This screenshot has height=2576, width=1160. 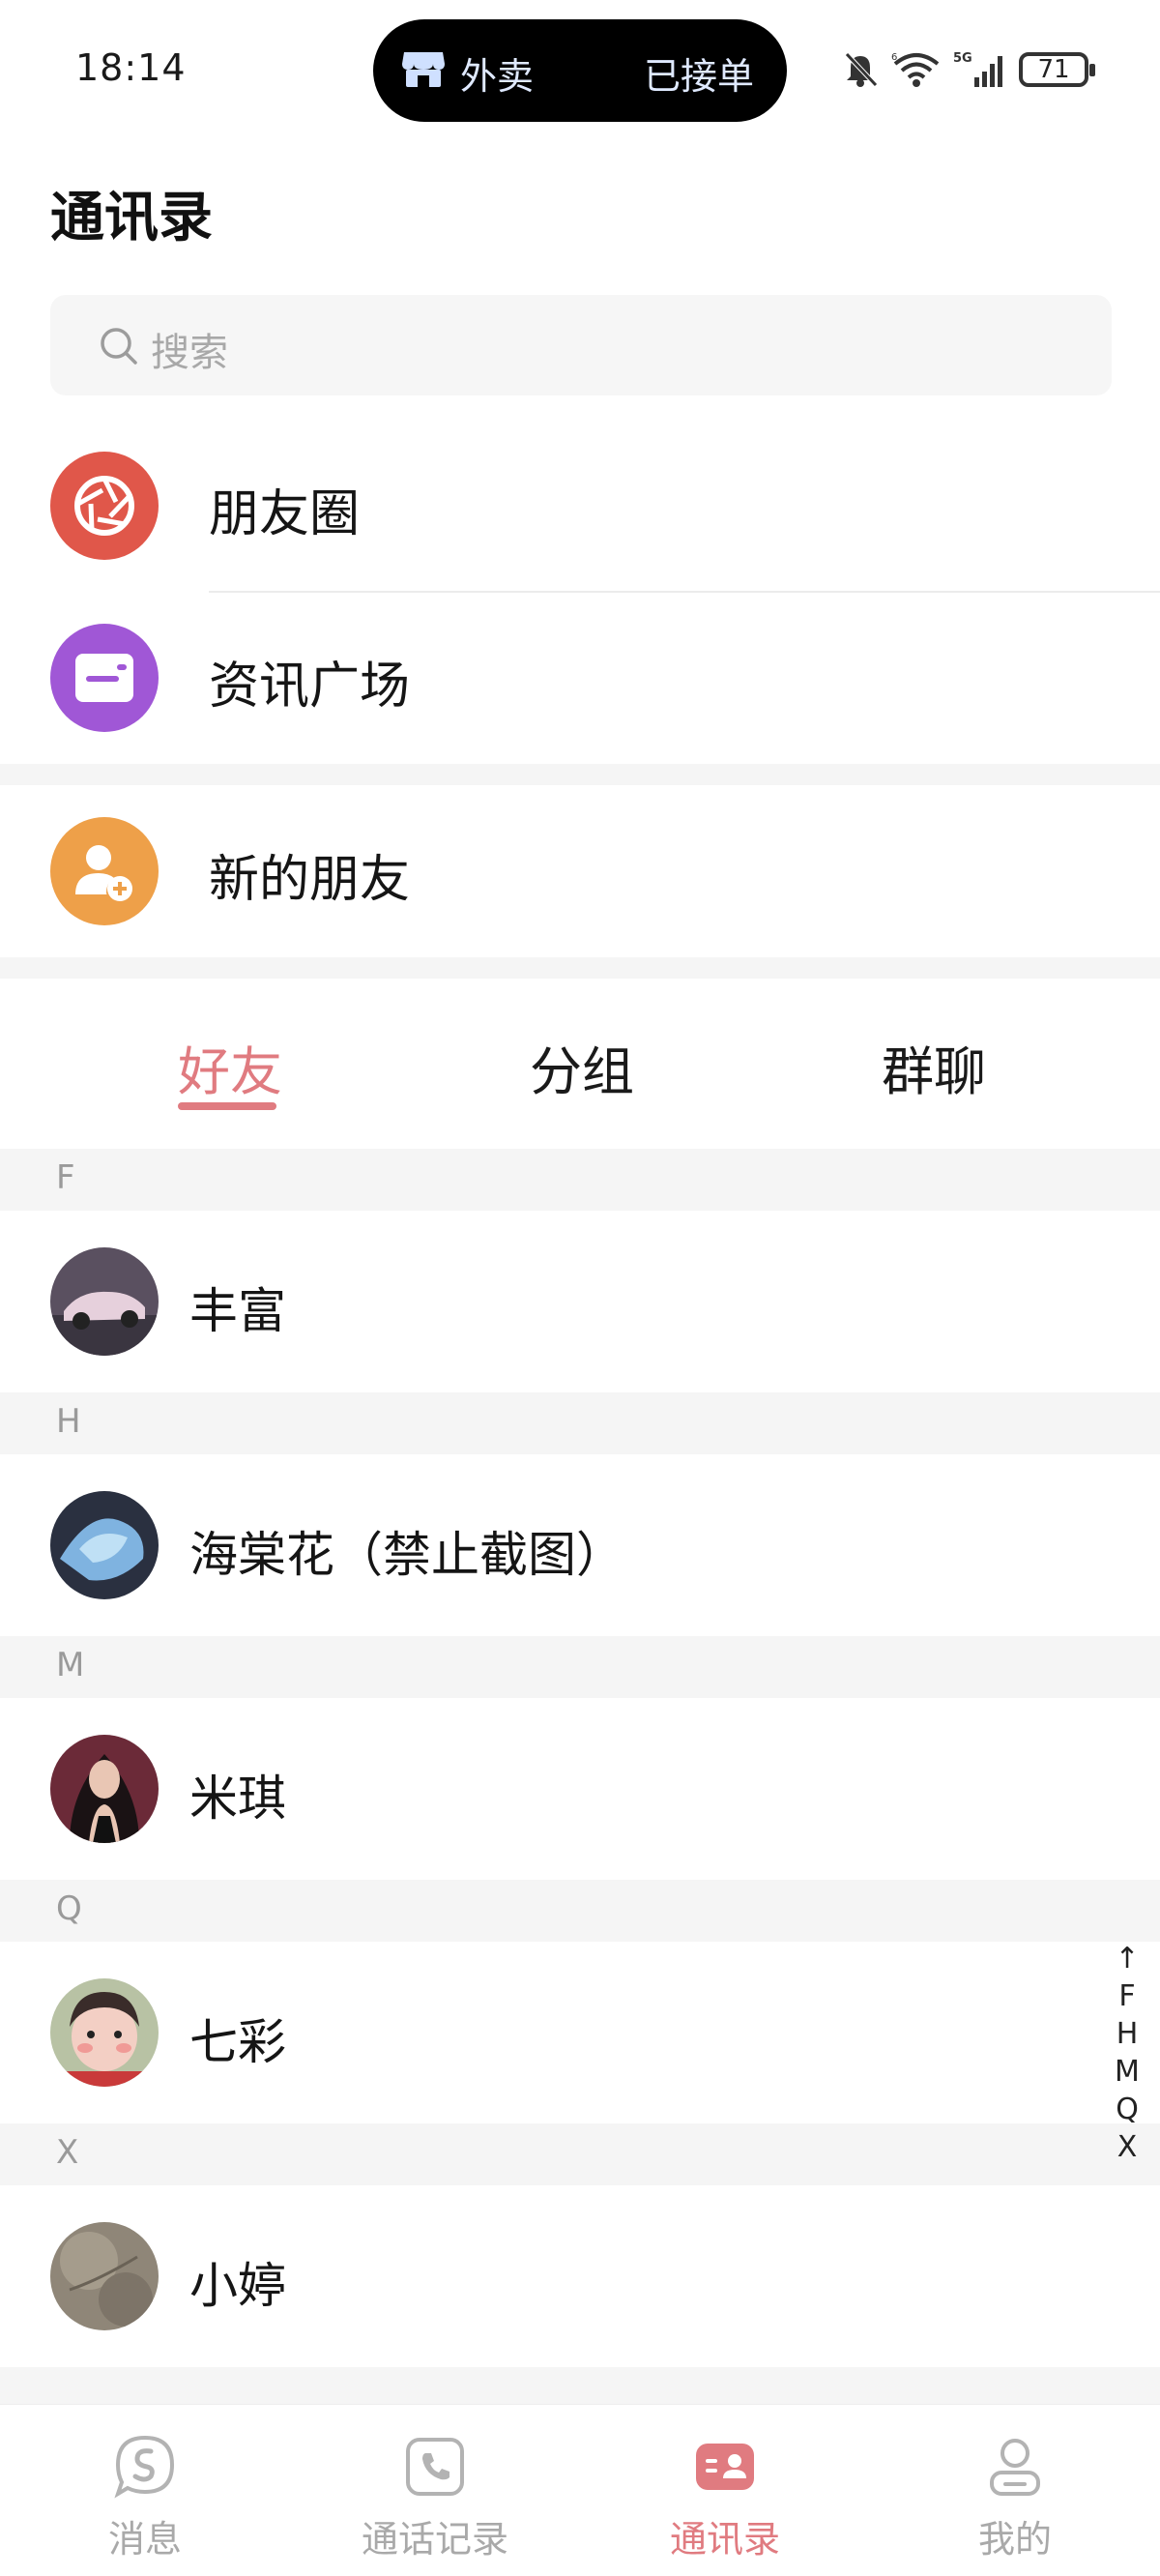 I want to click on message-icon, so click(x=144, y=2467).